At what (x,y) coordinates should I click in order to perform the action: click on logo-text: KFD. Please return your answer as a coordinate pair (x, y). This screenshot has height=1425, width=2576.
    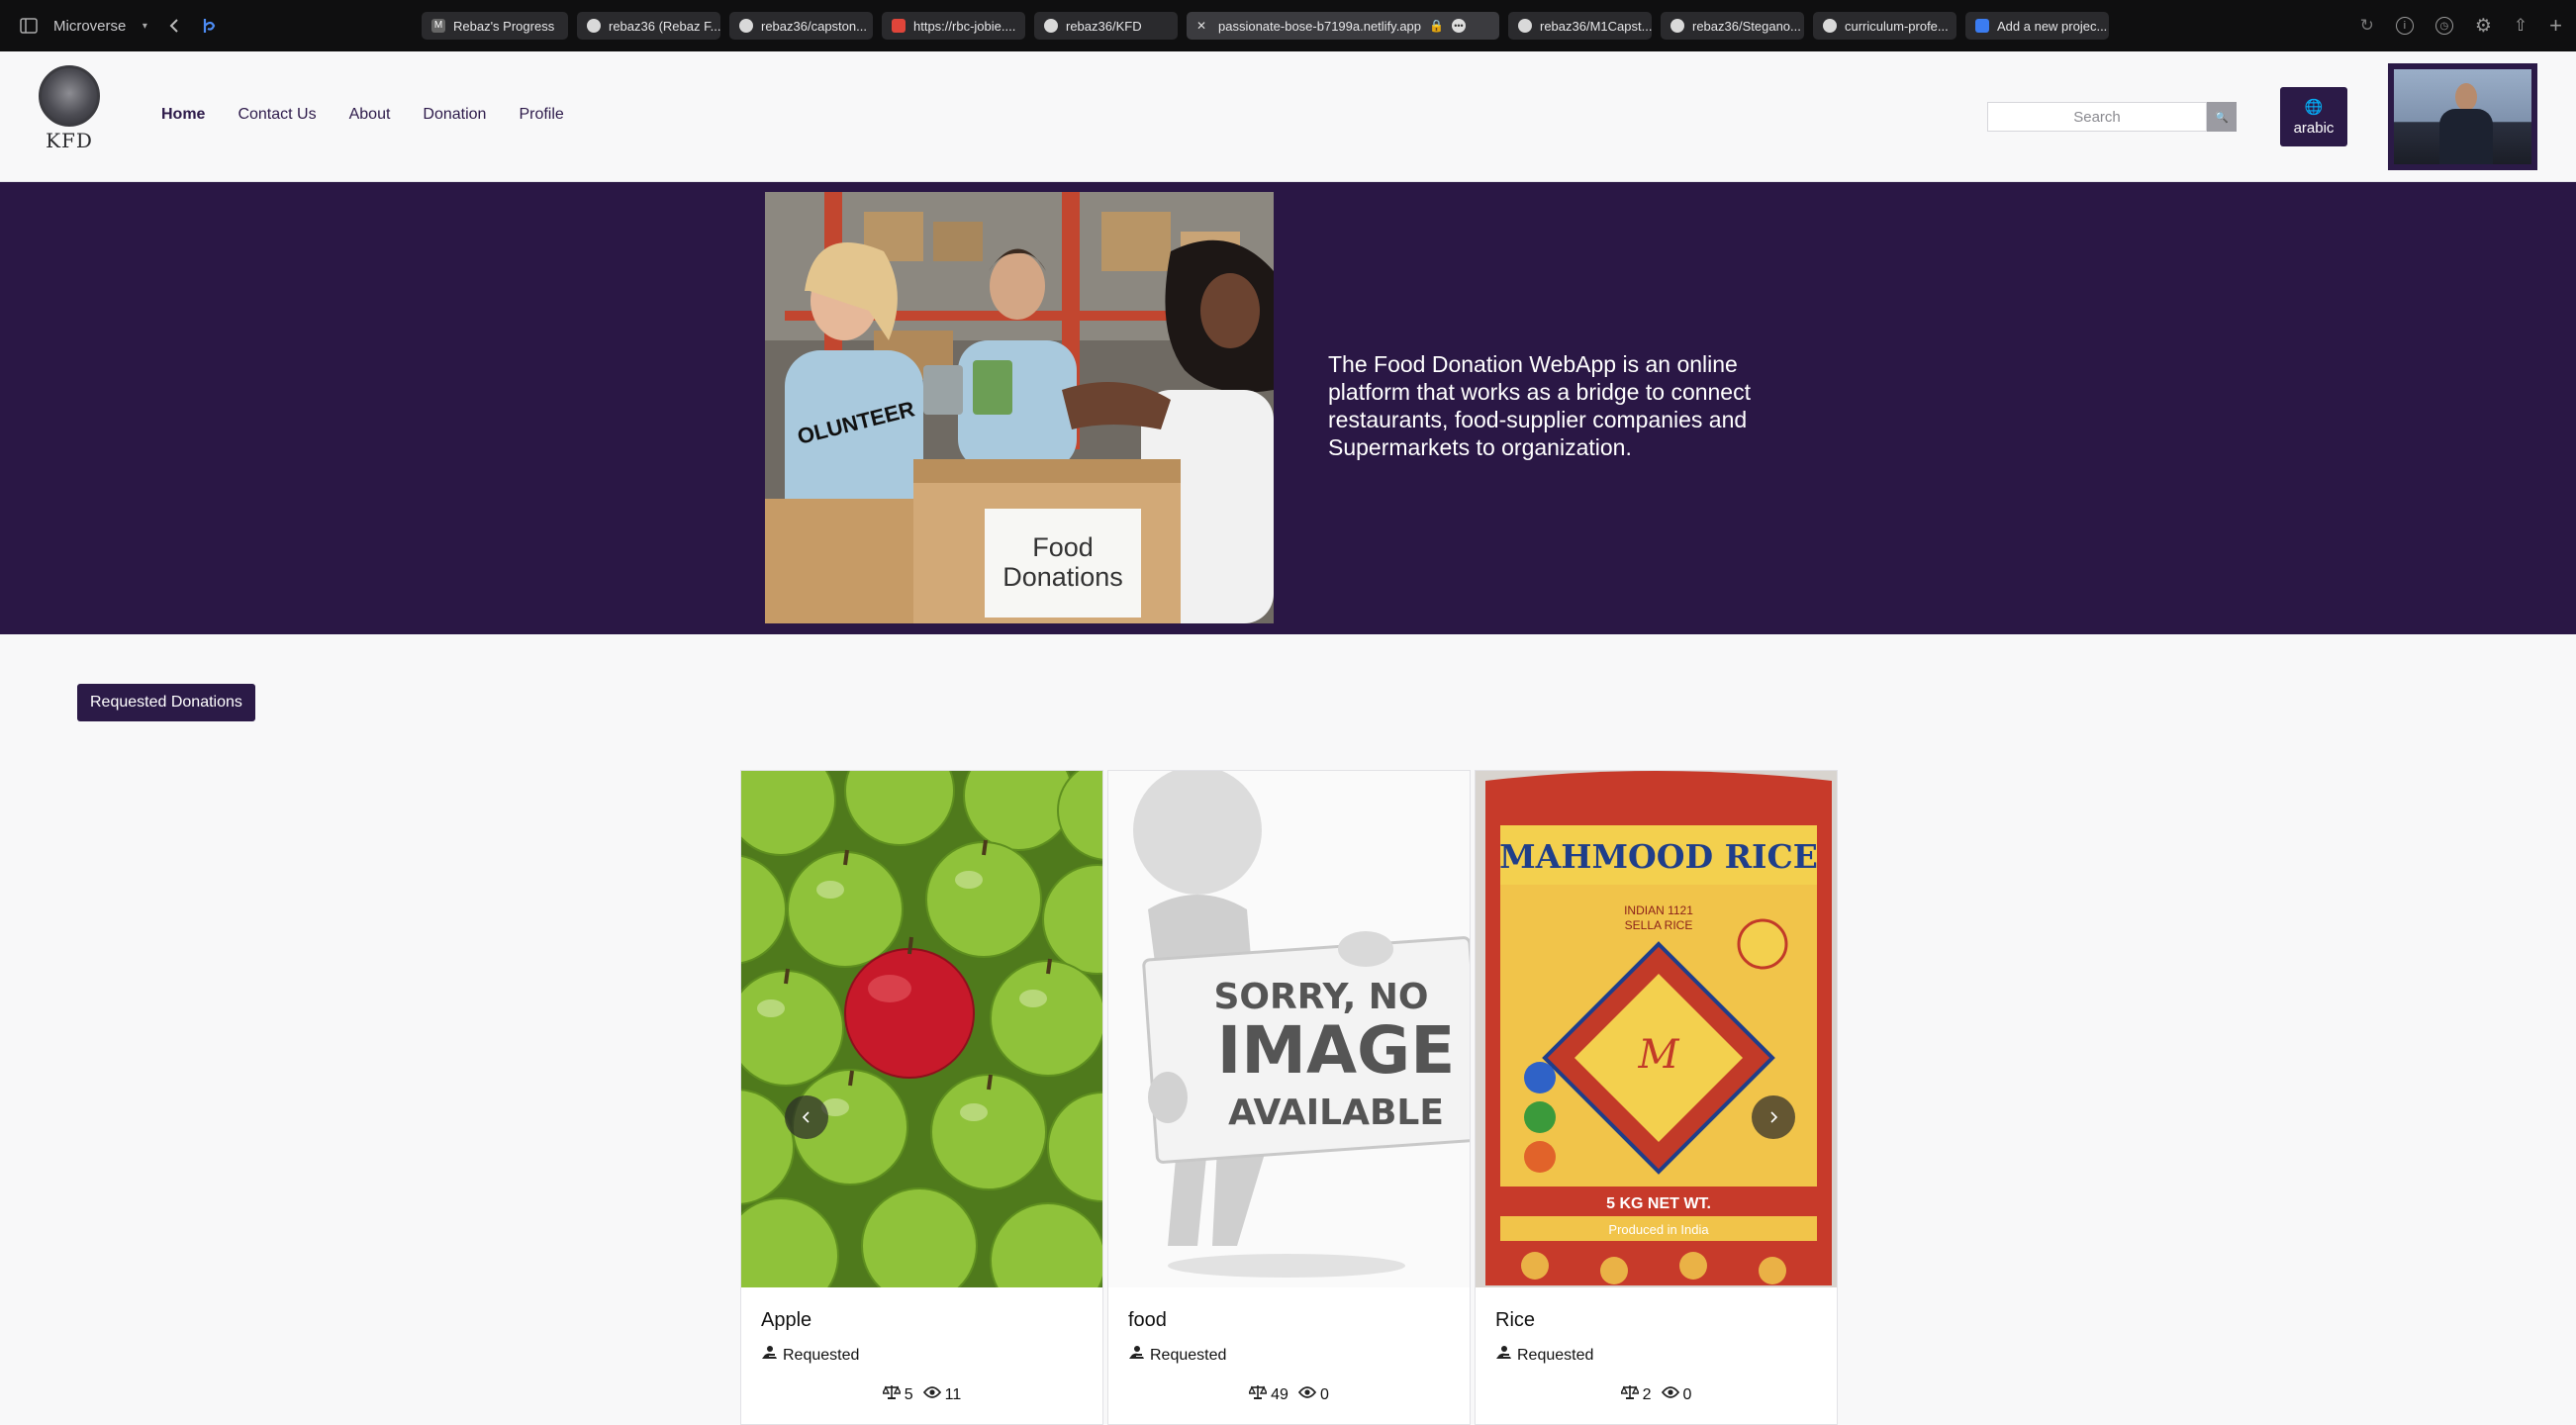
    Looking at the image, I should click on (69, 140).